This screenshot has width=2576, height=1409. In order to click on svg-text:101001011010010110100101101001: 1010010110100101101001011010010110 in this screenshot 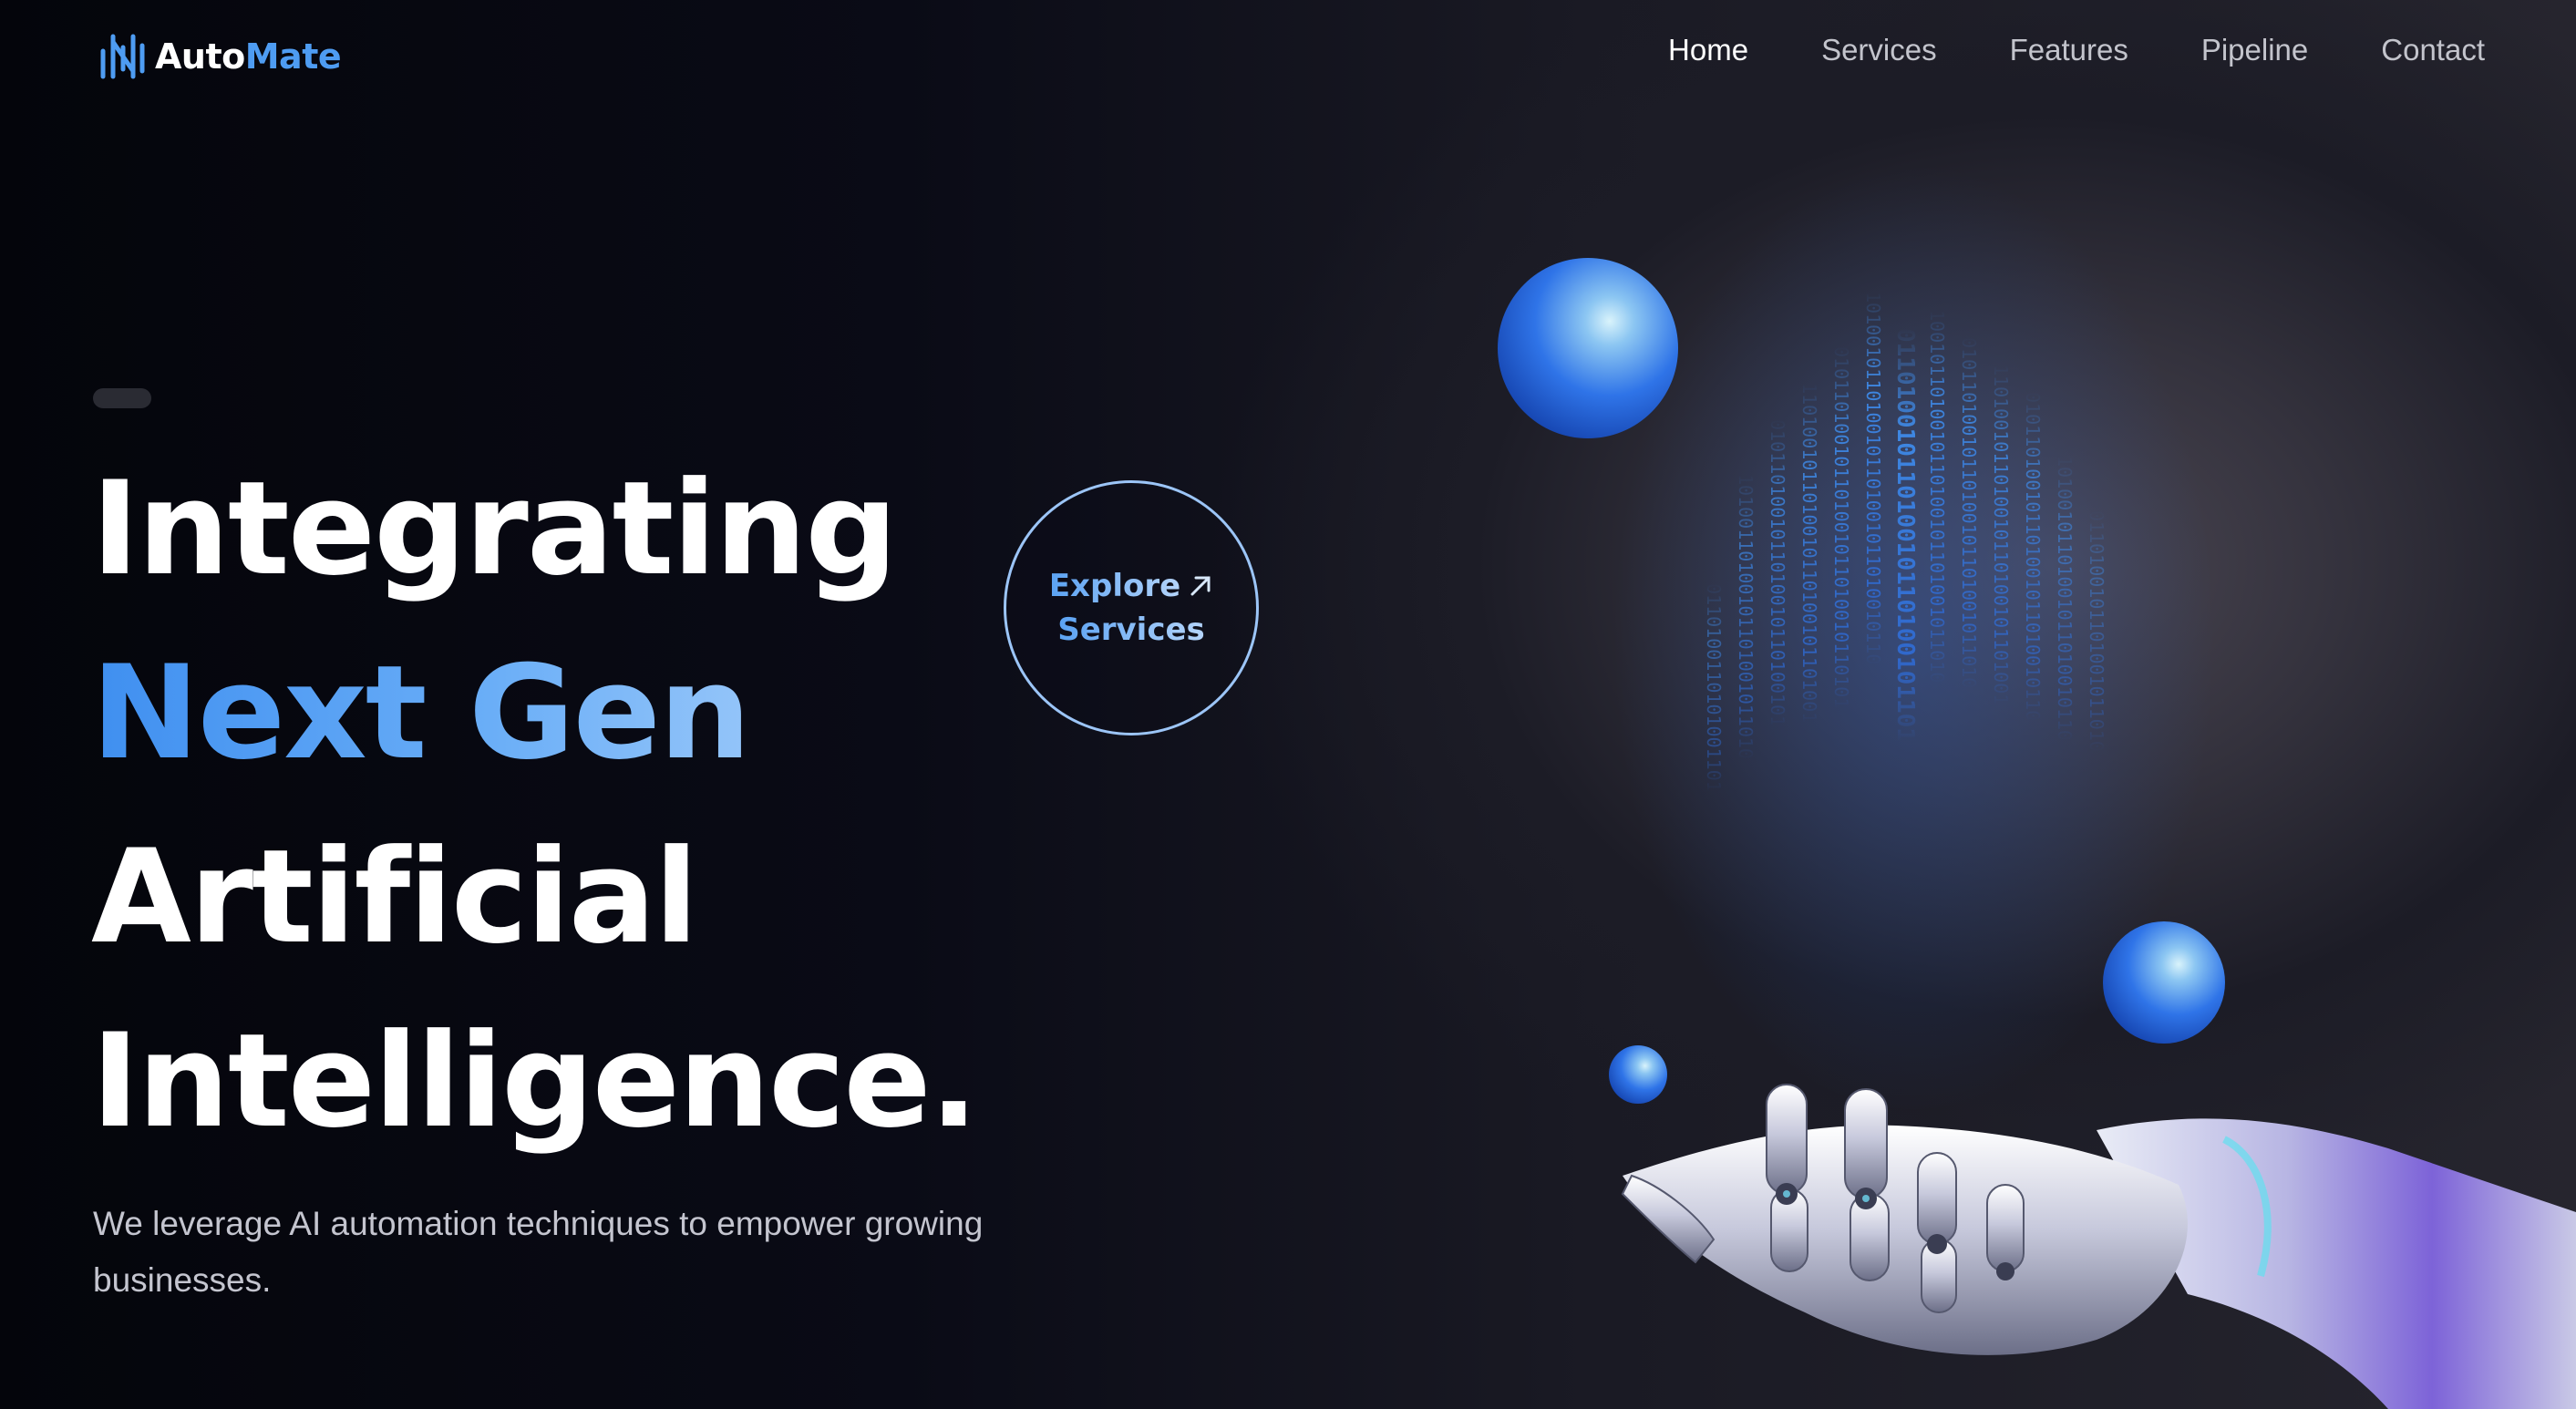, I will do `click(1873, 478)`.